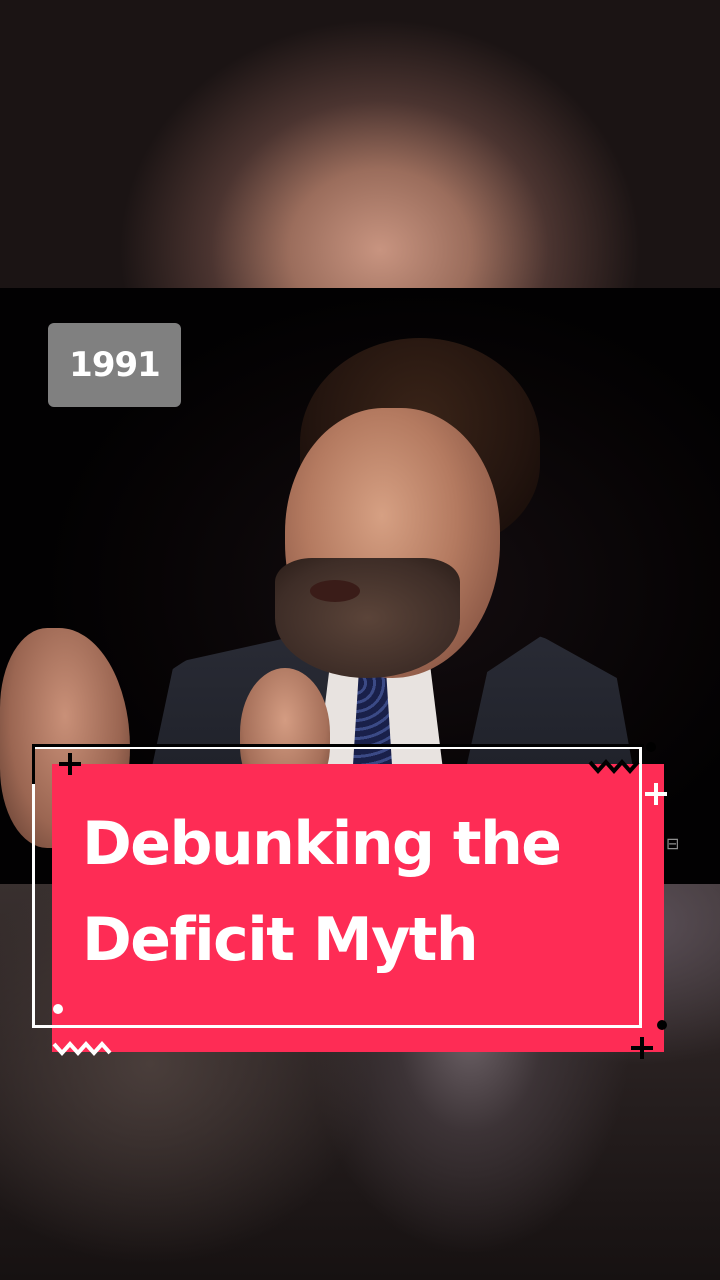 This screenshot has width=720, height=1280. Describe the element at coordinates (362, 892) in the screenshot. I see `title-text: Debunking the Deficit Myth` at that location.